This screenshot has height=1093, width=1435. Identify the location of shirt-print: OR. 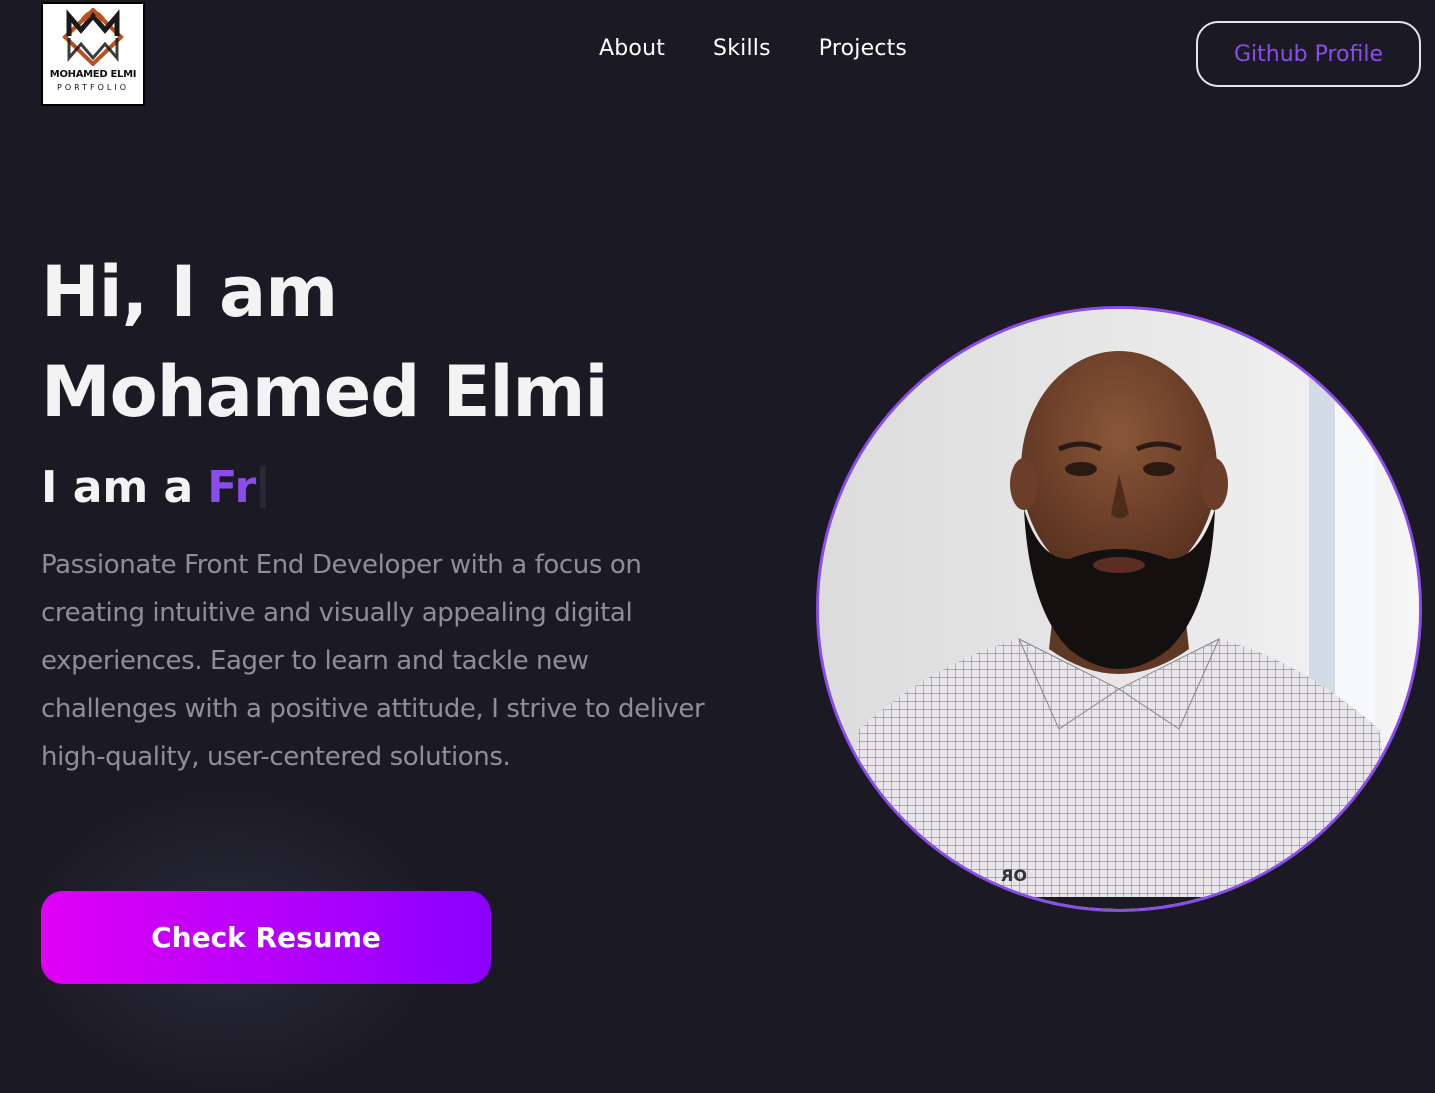
(1014, 875).